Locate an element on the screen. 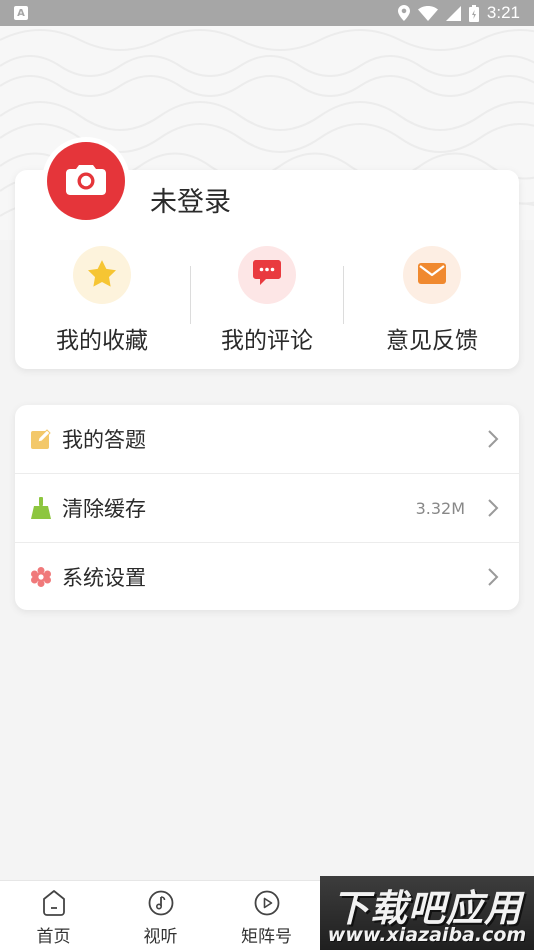 The image size is (534, 950). quick-action-favorites: 我的收藏 is located at coordinates (102, 300).